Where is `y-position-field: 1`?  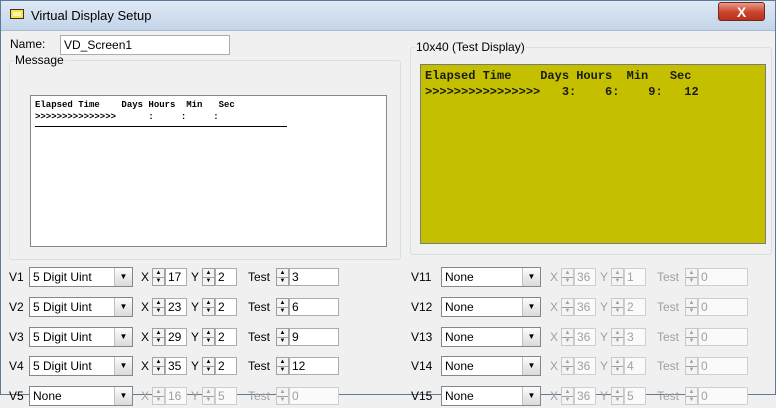
y-position-field: 1 is located at coordinates (635, 277).